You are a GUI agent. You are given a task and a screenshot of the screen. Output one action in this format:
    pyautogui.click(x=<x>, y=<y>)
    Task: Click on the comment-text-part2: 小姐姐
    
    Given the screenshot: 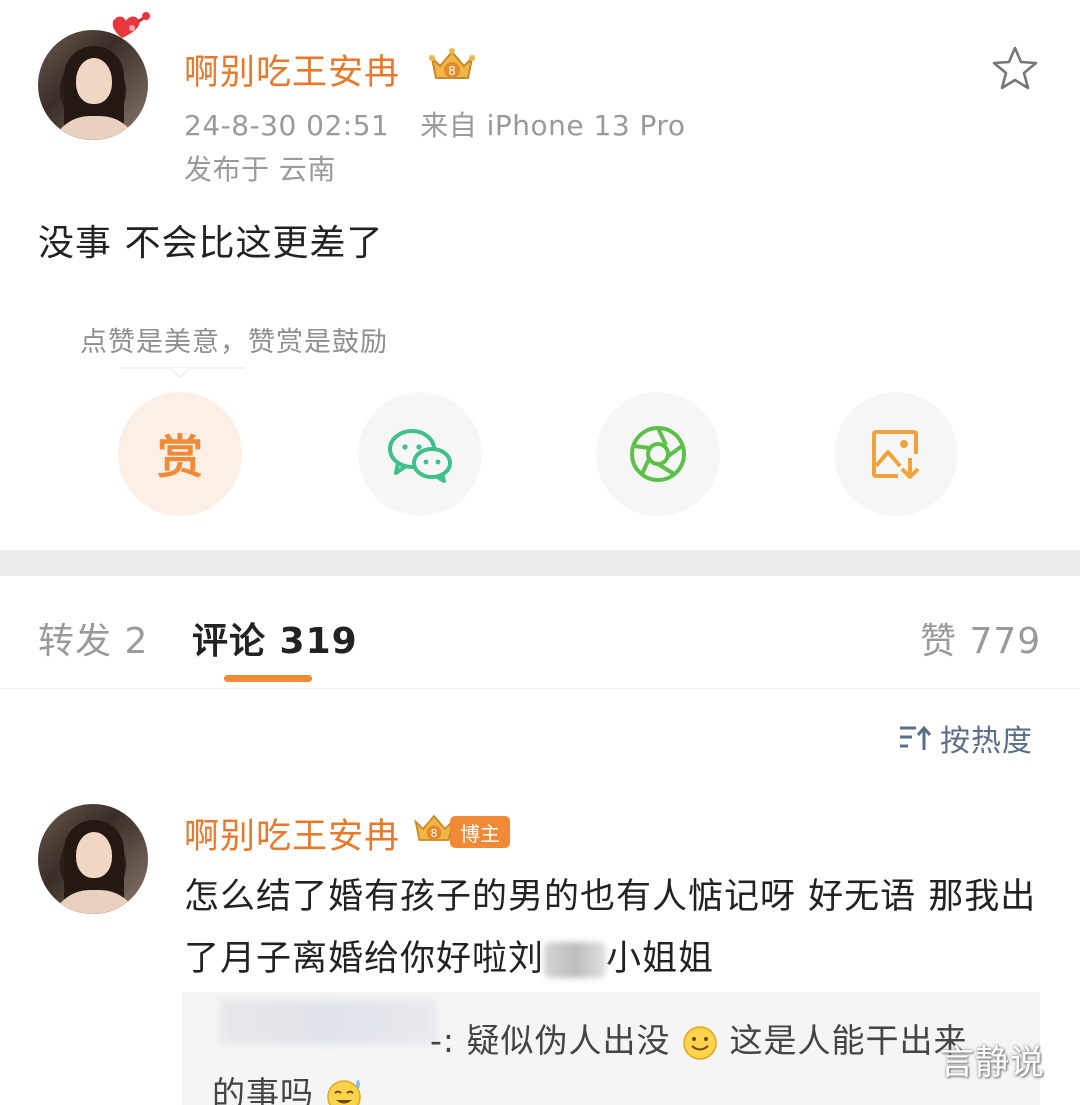 What is the action you would take?
    pyautogui.click(x=660, y=959)
    